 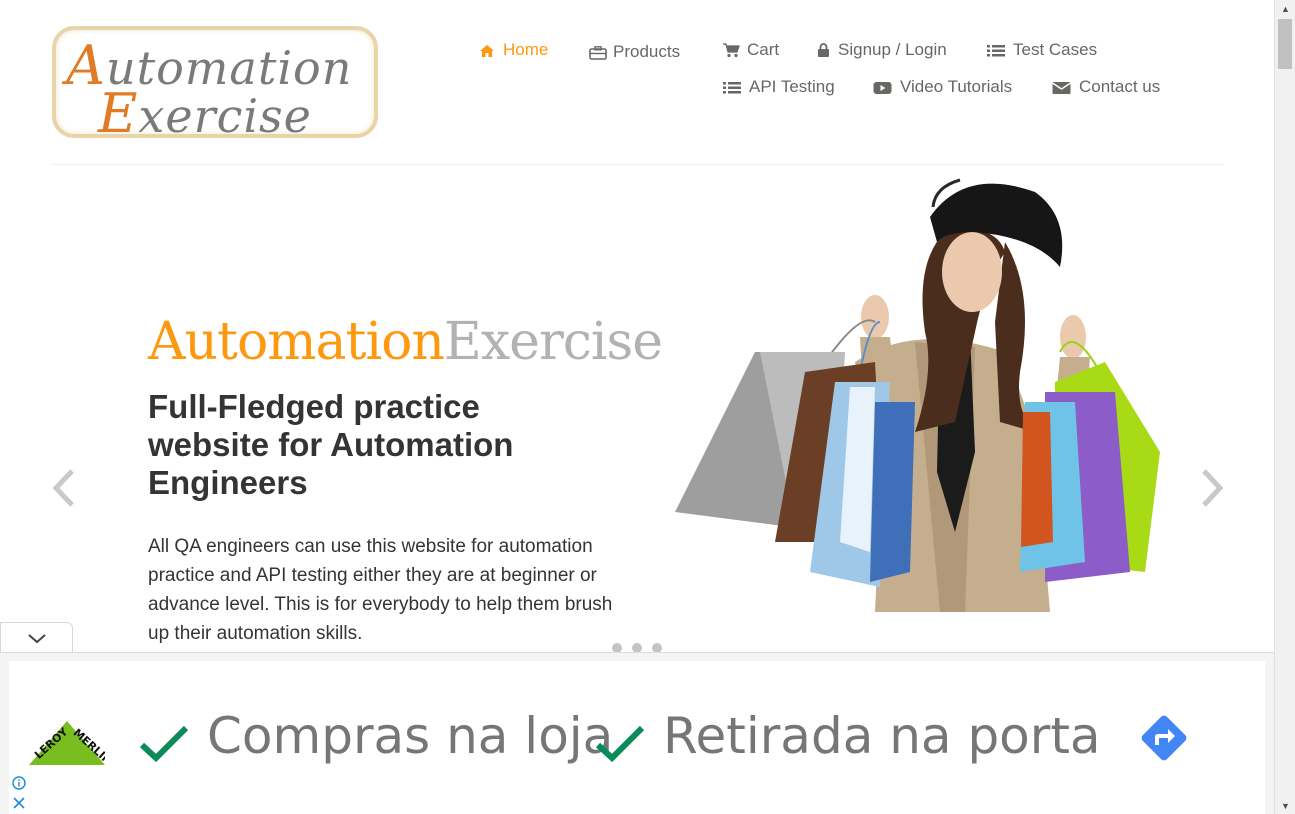 I want to click on chevron-down-icon, so click(x=36, y=638).